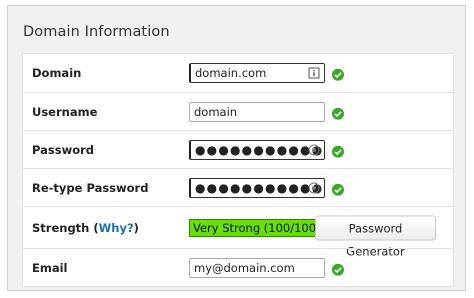 The width and height of the screenshot is (474, 298). I want to click on username-value: domain, so click(216, 111).